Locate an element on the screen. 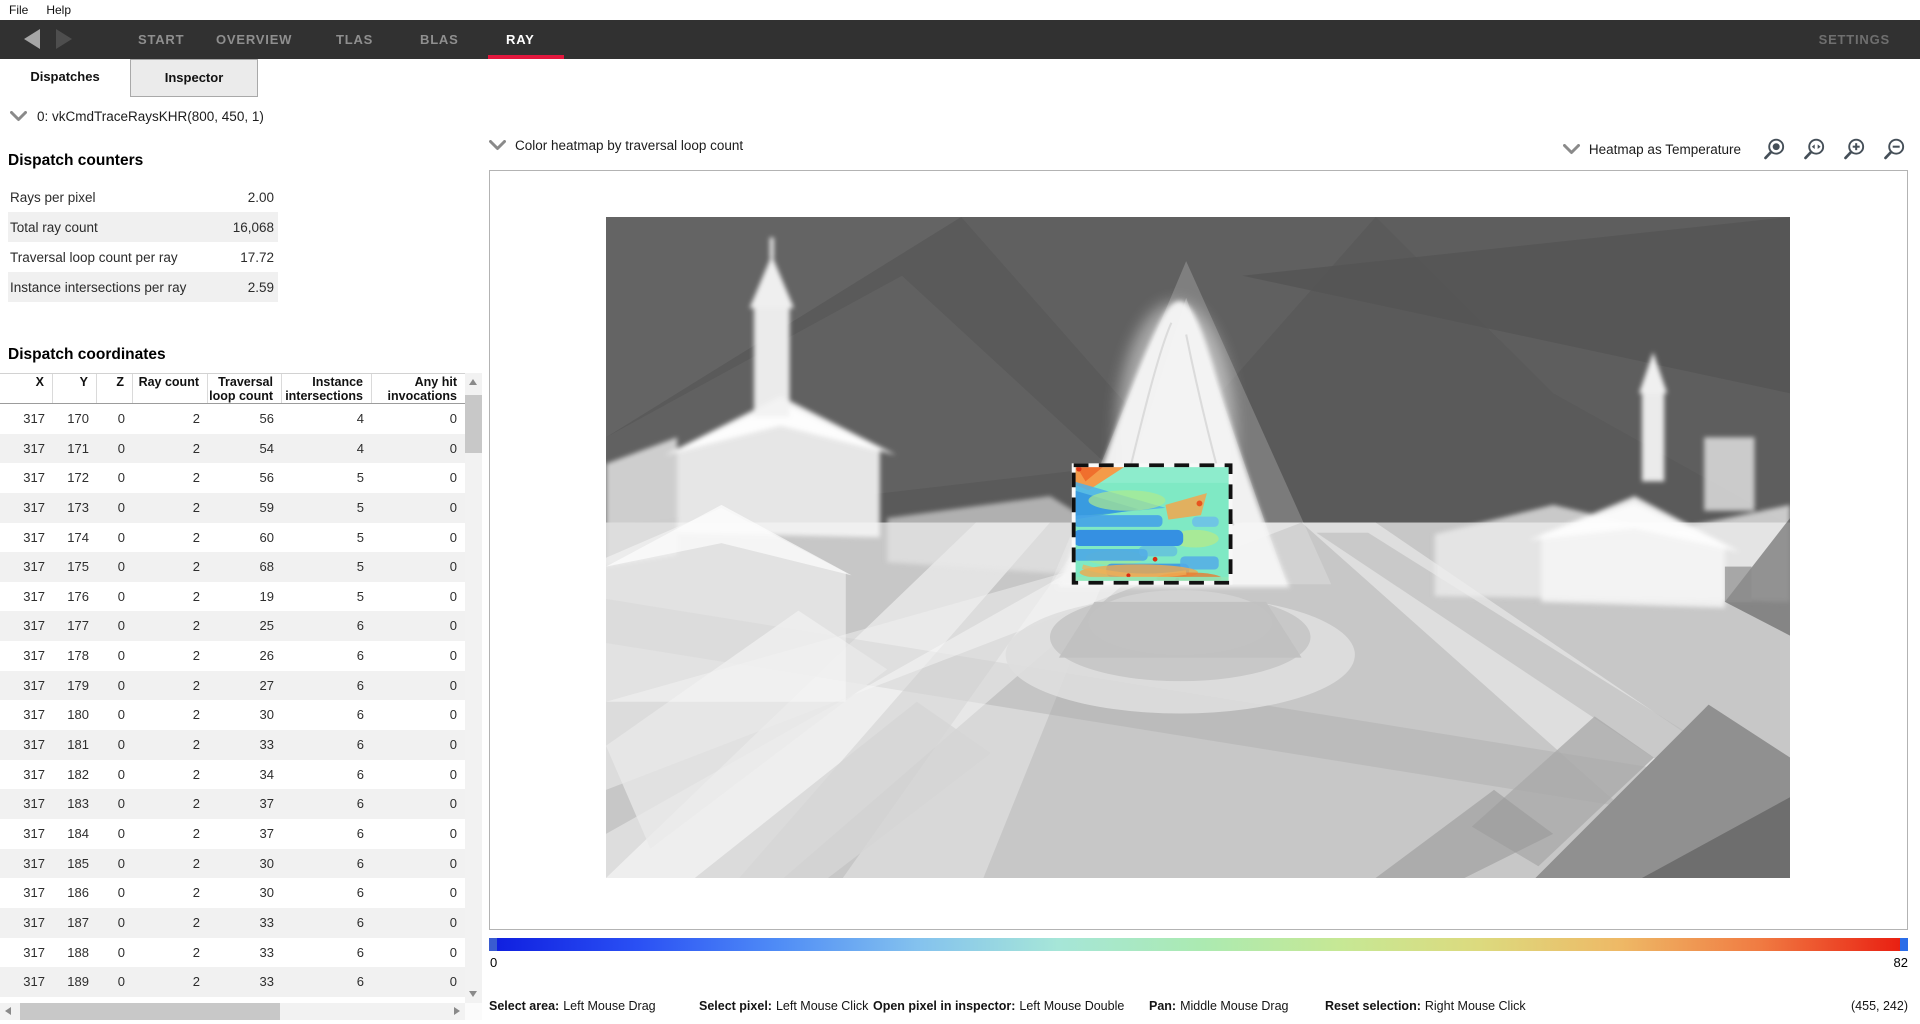 This screenshot has height=1024, width=1920. zoom-to-selection-icon is located at coordinates (1774, 149).